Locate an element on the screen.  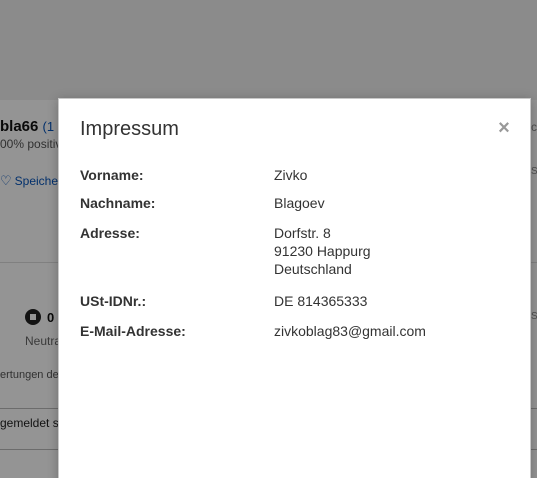
vat-id-label: USt-IDNr.: is located at coordinates (113, 301).